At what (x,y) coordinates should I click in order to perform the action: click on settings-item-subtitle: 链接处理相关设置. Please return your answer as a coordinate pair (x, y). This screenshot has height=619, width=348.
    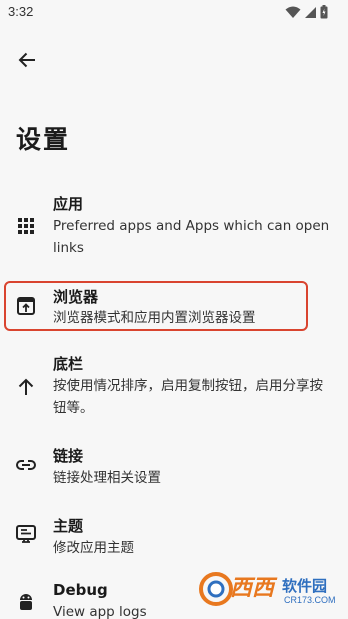
    Looking at the image, I should click on (107, 478).